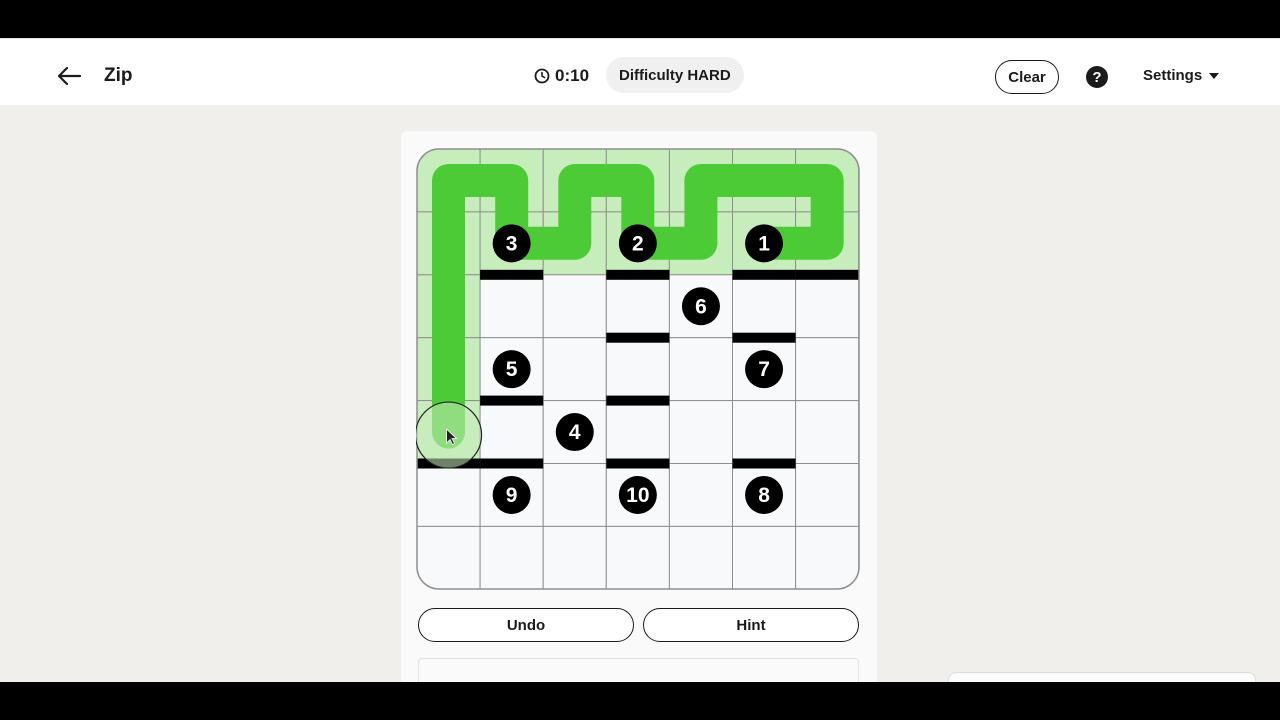 The width and height of the screenshot is (1280, 720). What do you see at coordinates (512, 243) in the screenshot?
I see `number-label: 3` at bounding box center [512, 243].